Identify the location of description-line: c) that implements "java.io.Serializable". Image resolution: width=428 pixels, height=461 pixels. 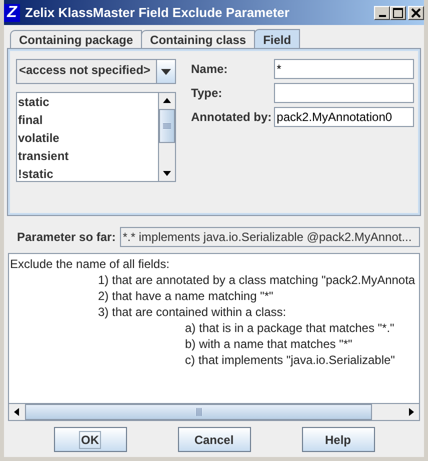
(290, 360).